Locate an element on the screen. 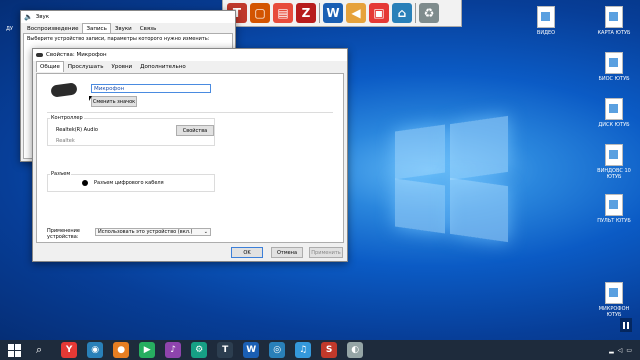 The width and height of the screenshot is (640, 360). chevron-down-icon: ⌄ is located at coordinates (205, 232).